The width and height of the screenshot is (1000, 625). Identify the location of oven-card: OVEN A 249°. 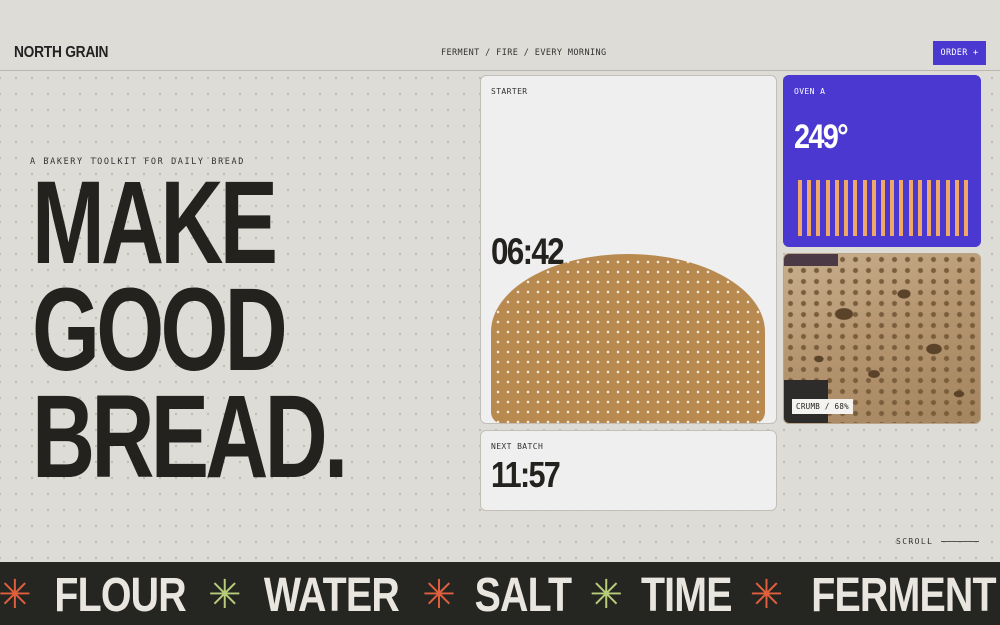
(882, 161).